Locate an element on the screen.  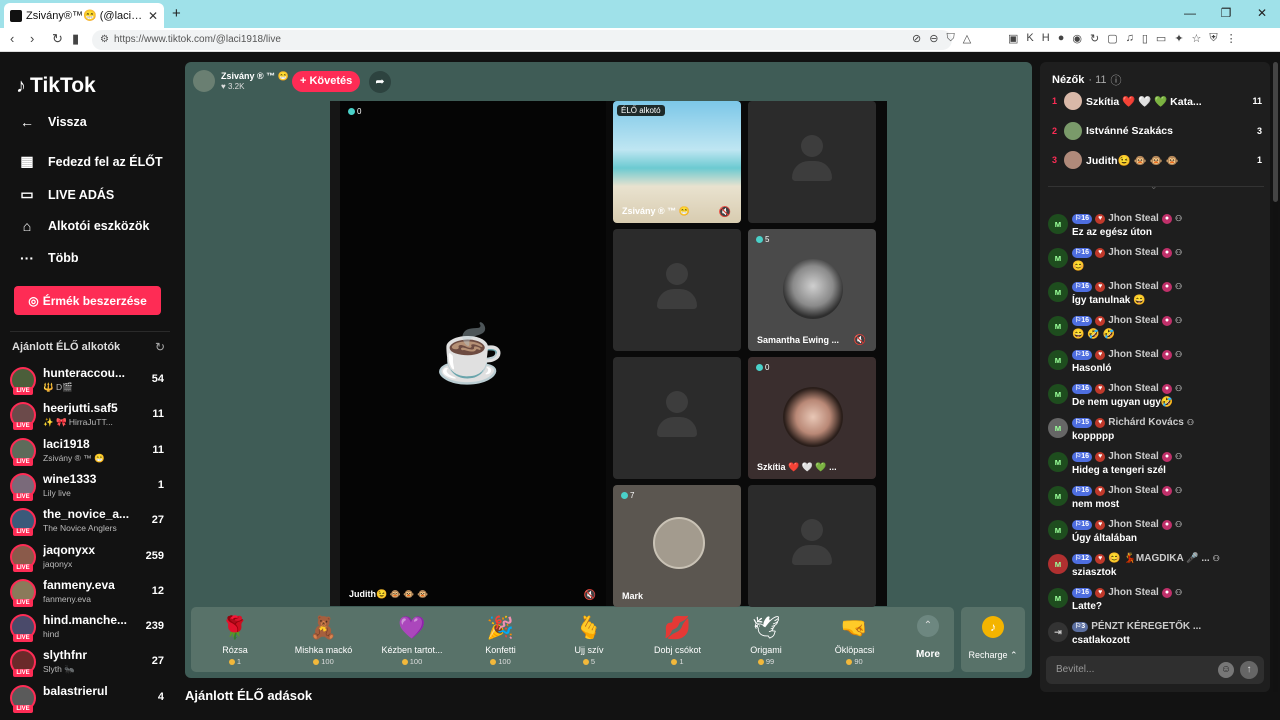
chat-input: Bevitel... ☺ ↑ is located at coordinates (1155, 670).